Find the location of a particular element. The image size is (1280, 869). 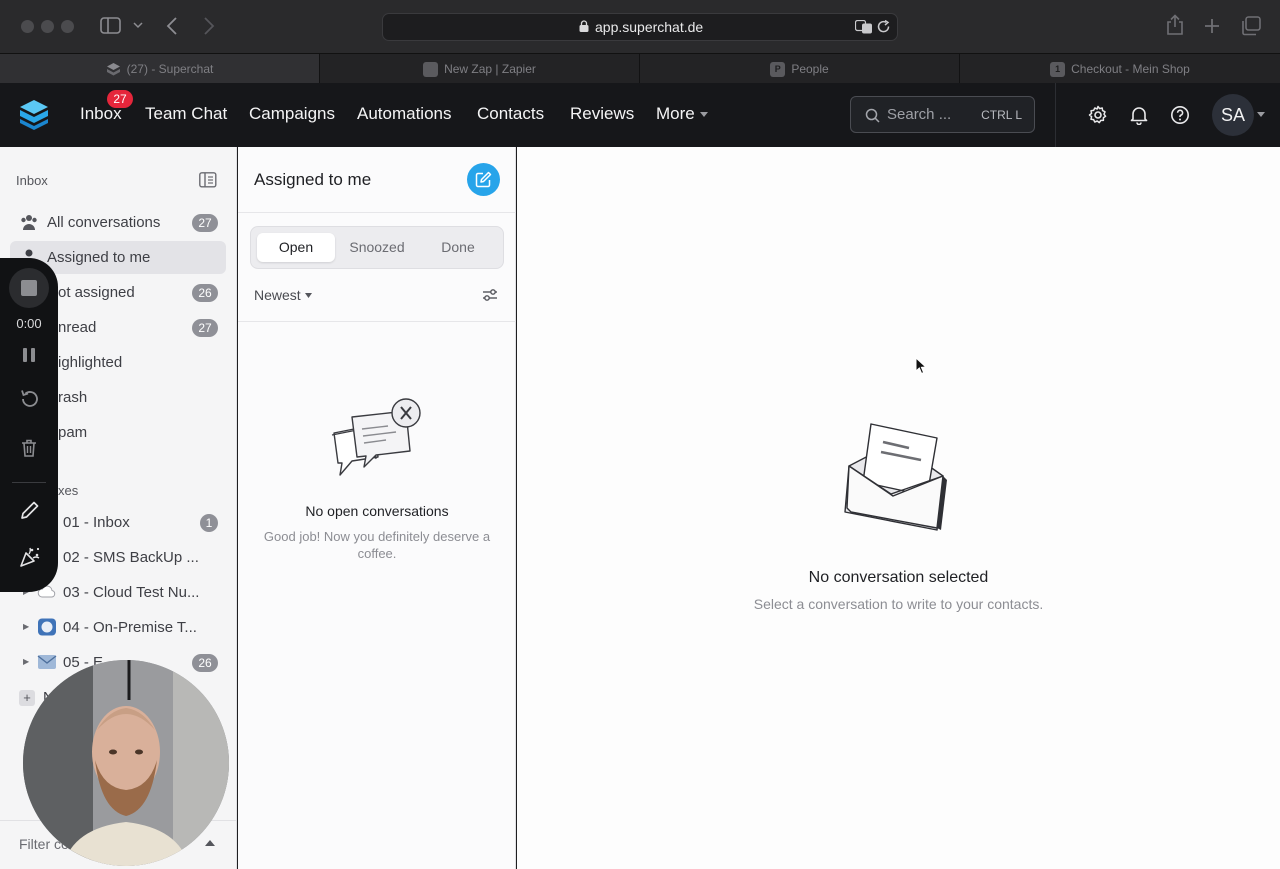

collapse-sidebar-icon is located at coordinates (208, 180).